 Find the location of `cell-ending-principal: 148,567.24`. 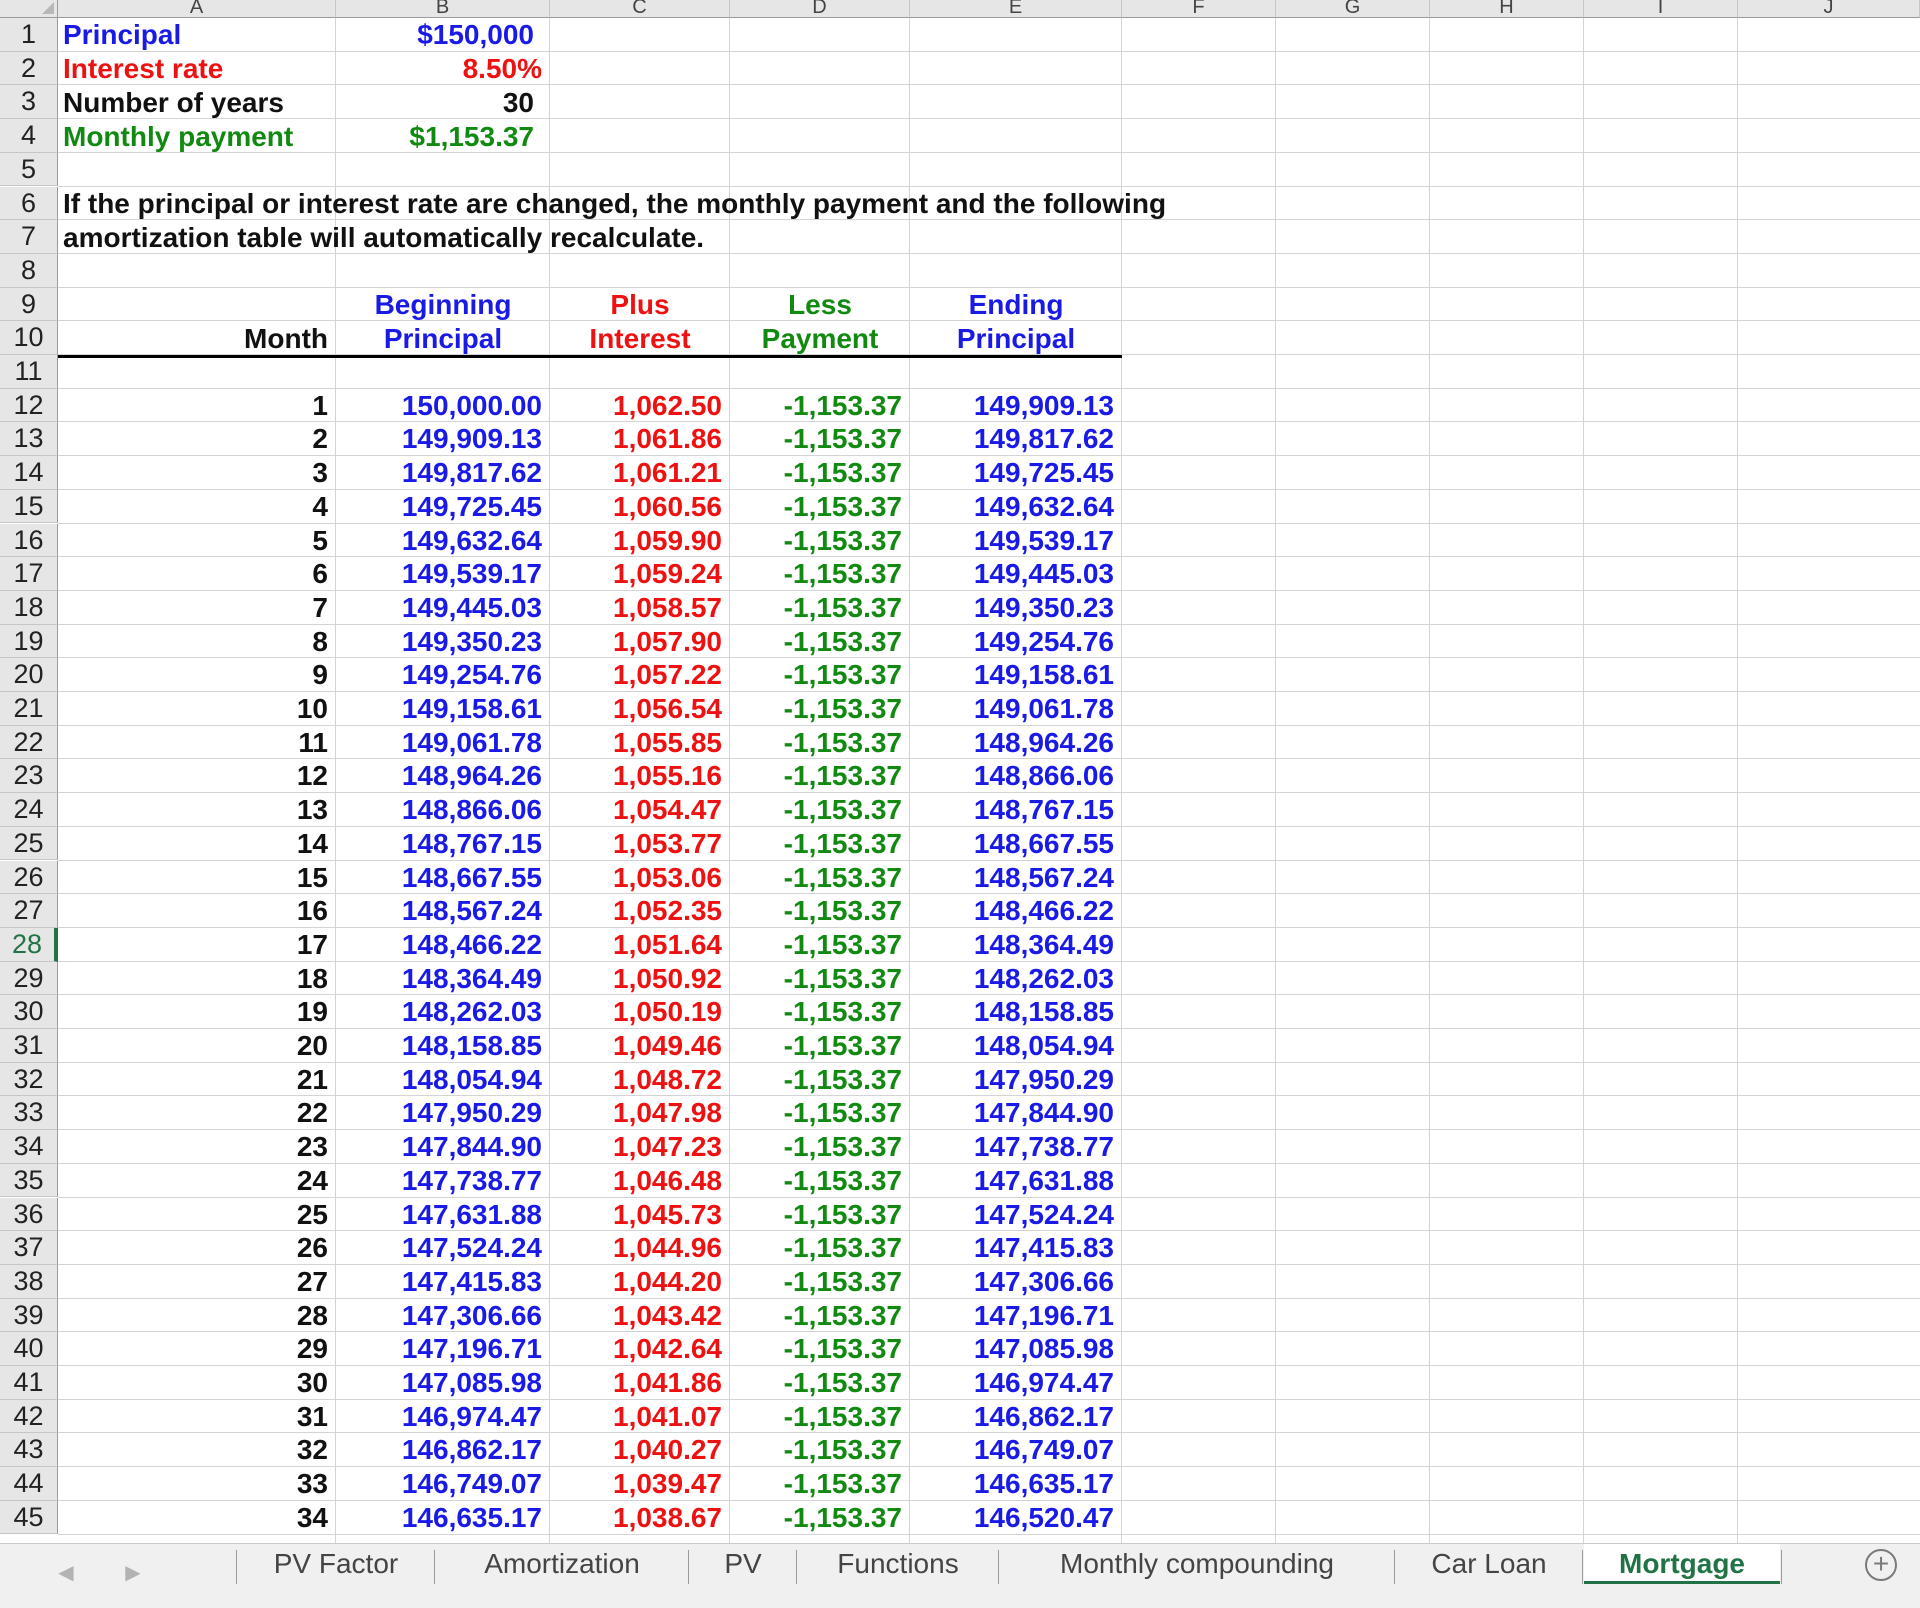

cell-ending-principal: 148,567.24 is located at coordinates (1012, 878).